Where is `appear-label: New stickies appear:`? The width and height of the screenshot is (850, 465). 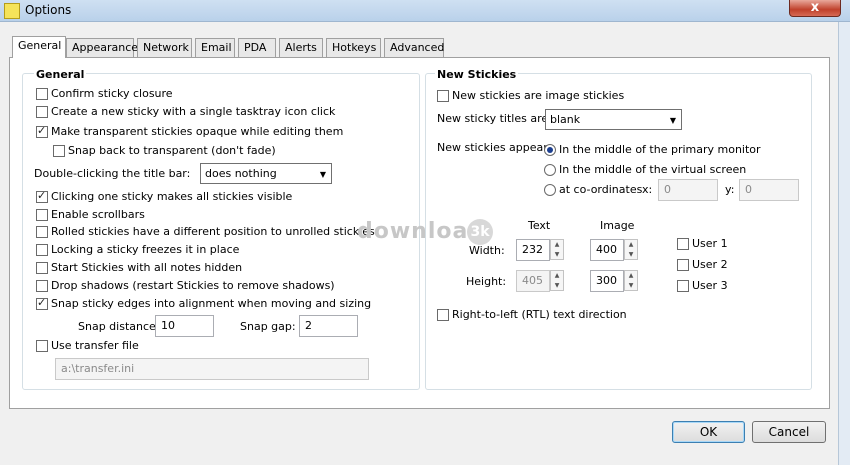 appear-label: New stickies appear: is located at coordinates (494, 147).